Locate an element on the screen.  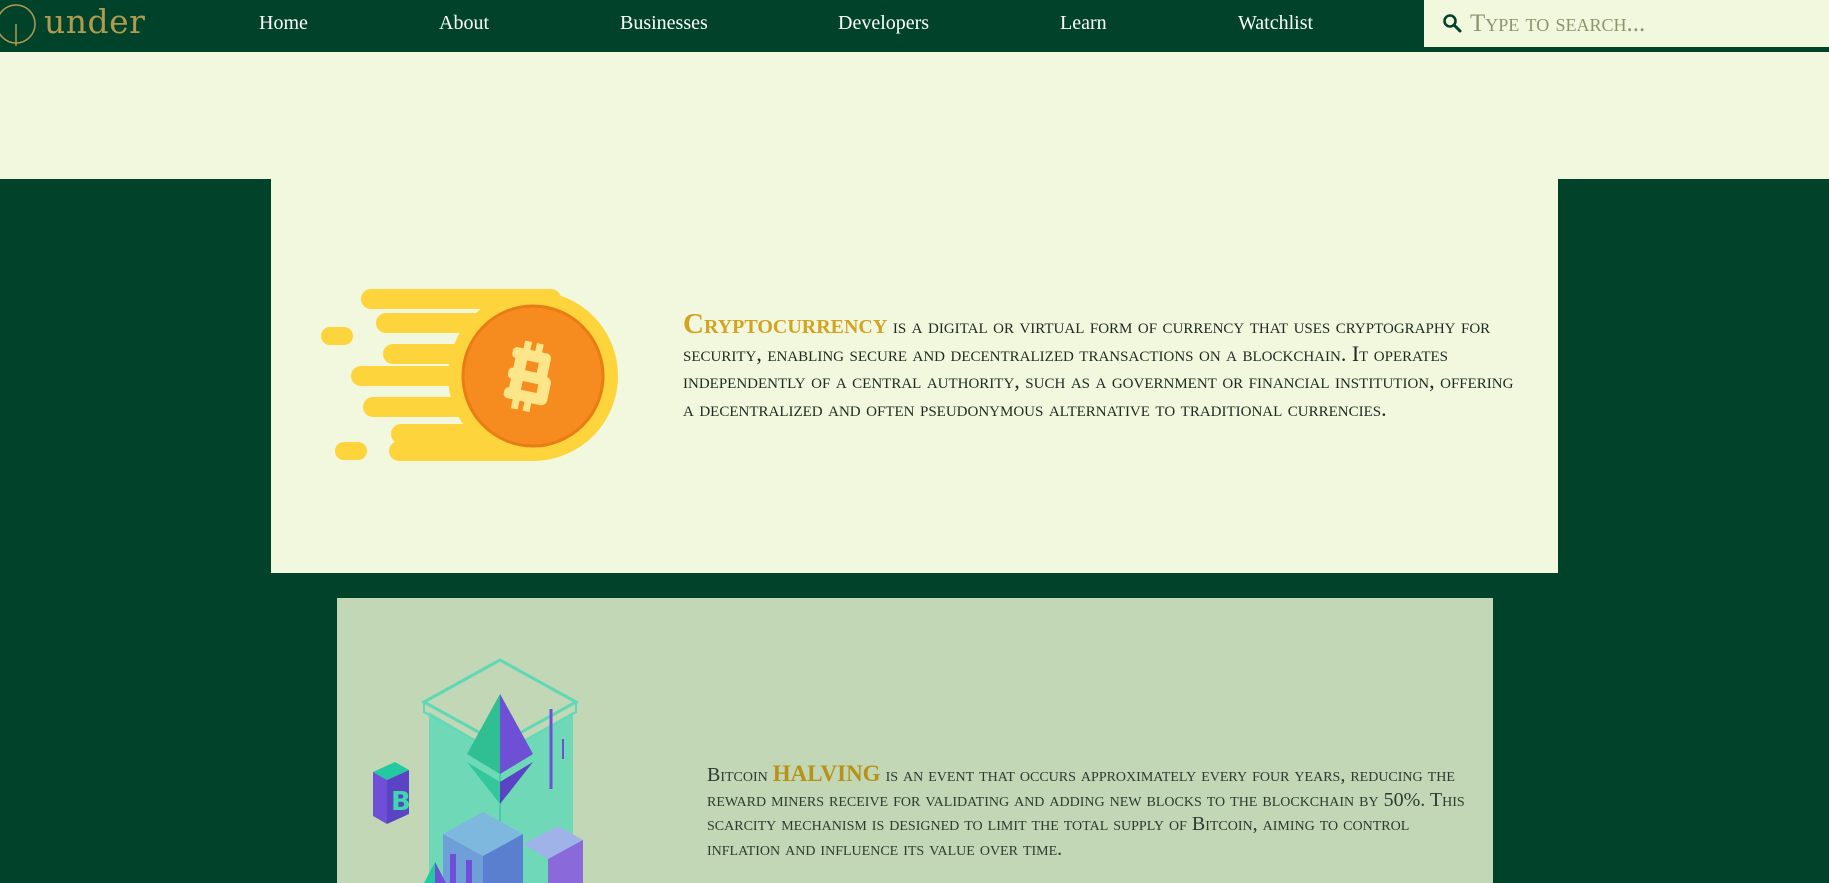
cryptocurrency-highlight: Cryptocurrency is located at coordinates (785, 324).